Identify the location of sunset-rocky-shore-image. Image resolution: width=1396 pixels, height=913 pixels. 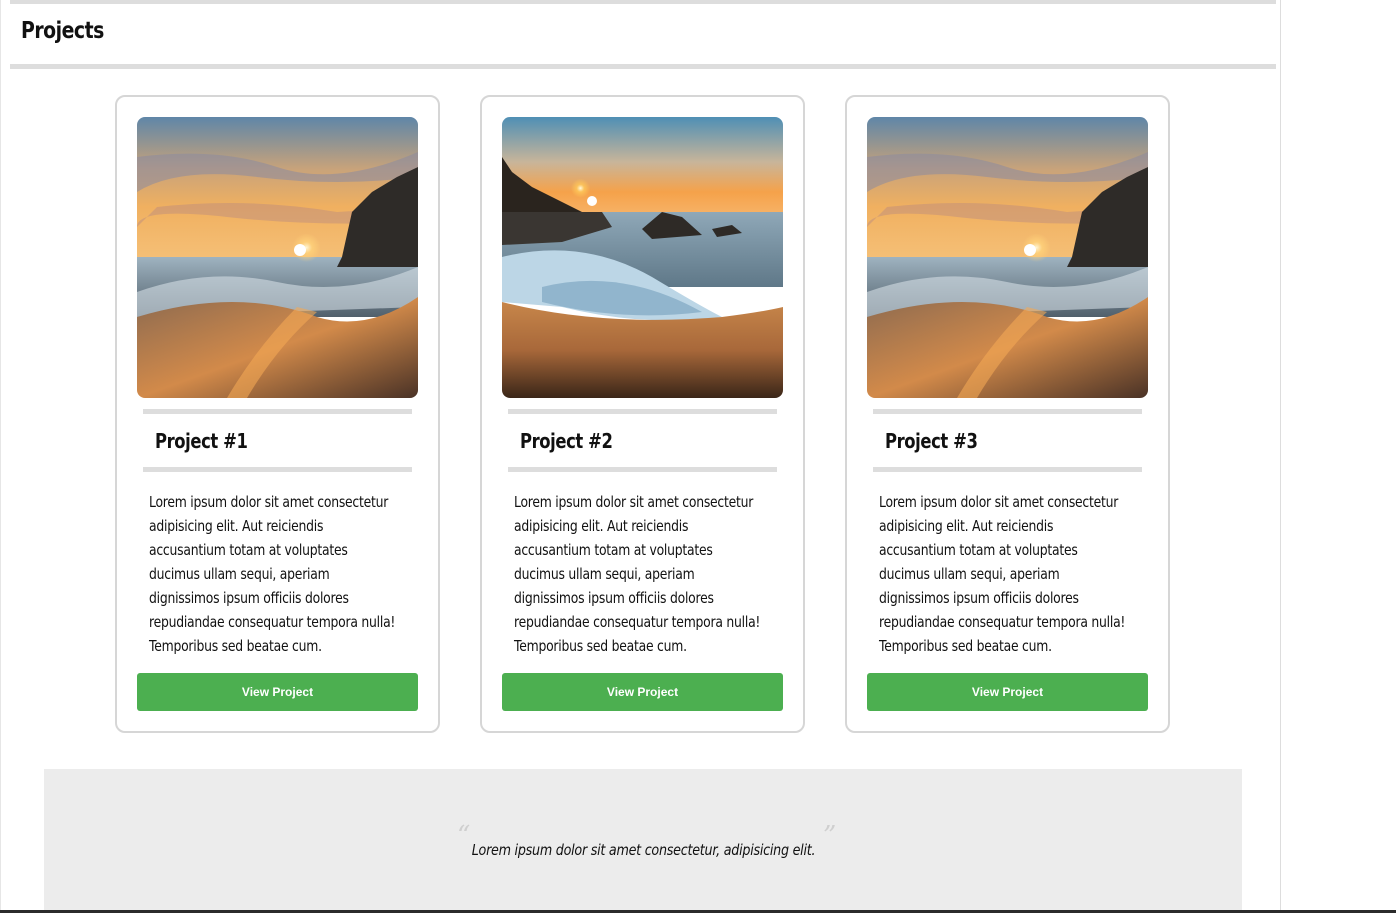
(642, 257).